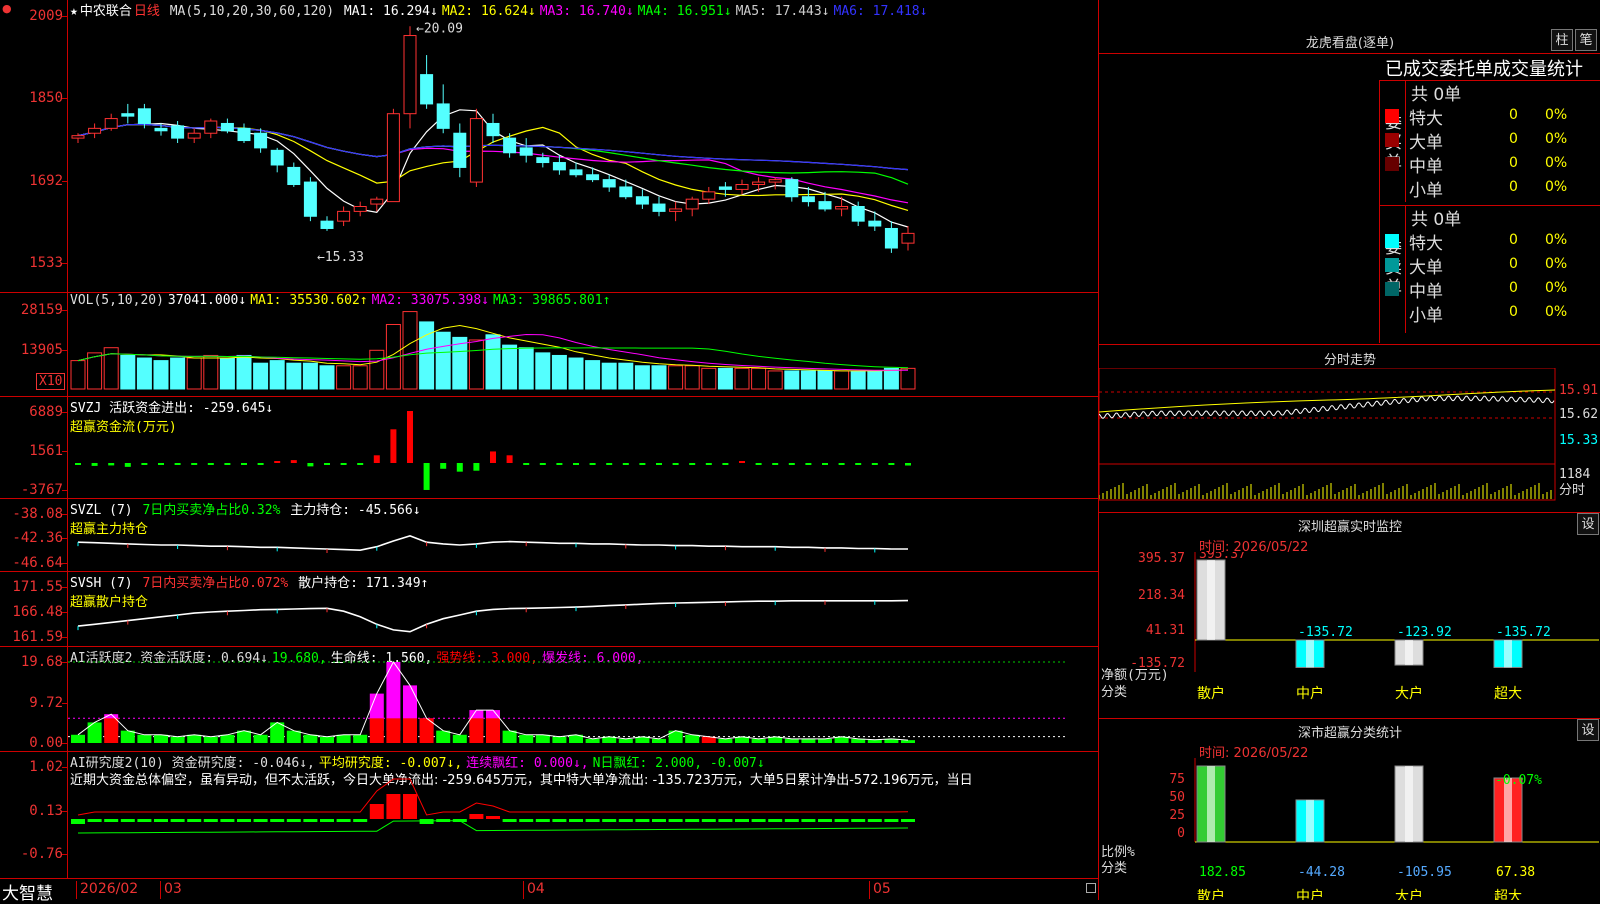 Image resolution: width=1600 pixels, height=904 pixels. Describe the element at coordinates (583, 699) in the screenshot. I see `ai-activity-chart` at that location.